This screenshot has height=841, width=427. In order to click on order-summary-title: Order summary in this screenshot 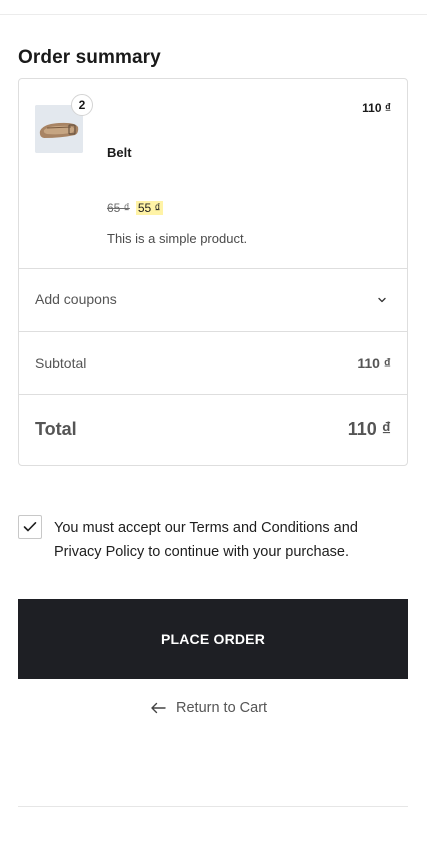, I will do `click(89, 57)`.